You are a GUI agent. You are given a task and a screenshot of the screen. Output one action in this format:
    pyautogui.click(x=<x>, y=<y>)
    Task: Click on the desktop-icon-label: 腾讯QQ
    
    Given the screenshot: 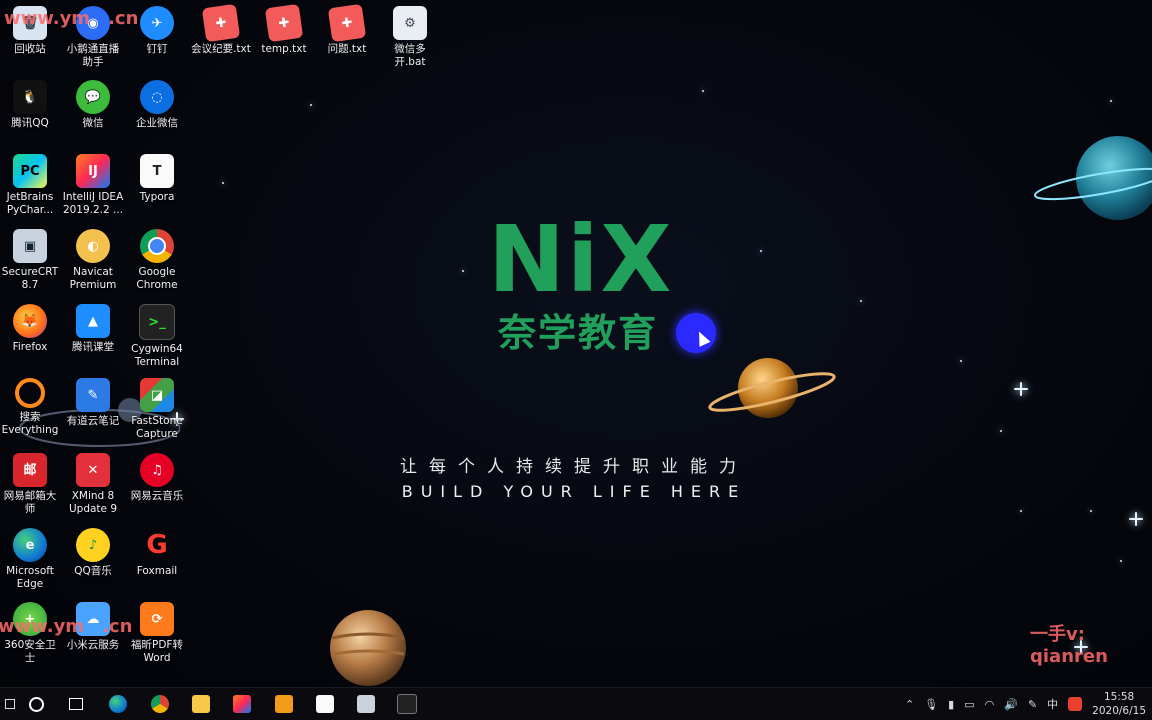 What is the action you would take?
    pyautogui.click(x=30, y=123)
    